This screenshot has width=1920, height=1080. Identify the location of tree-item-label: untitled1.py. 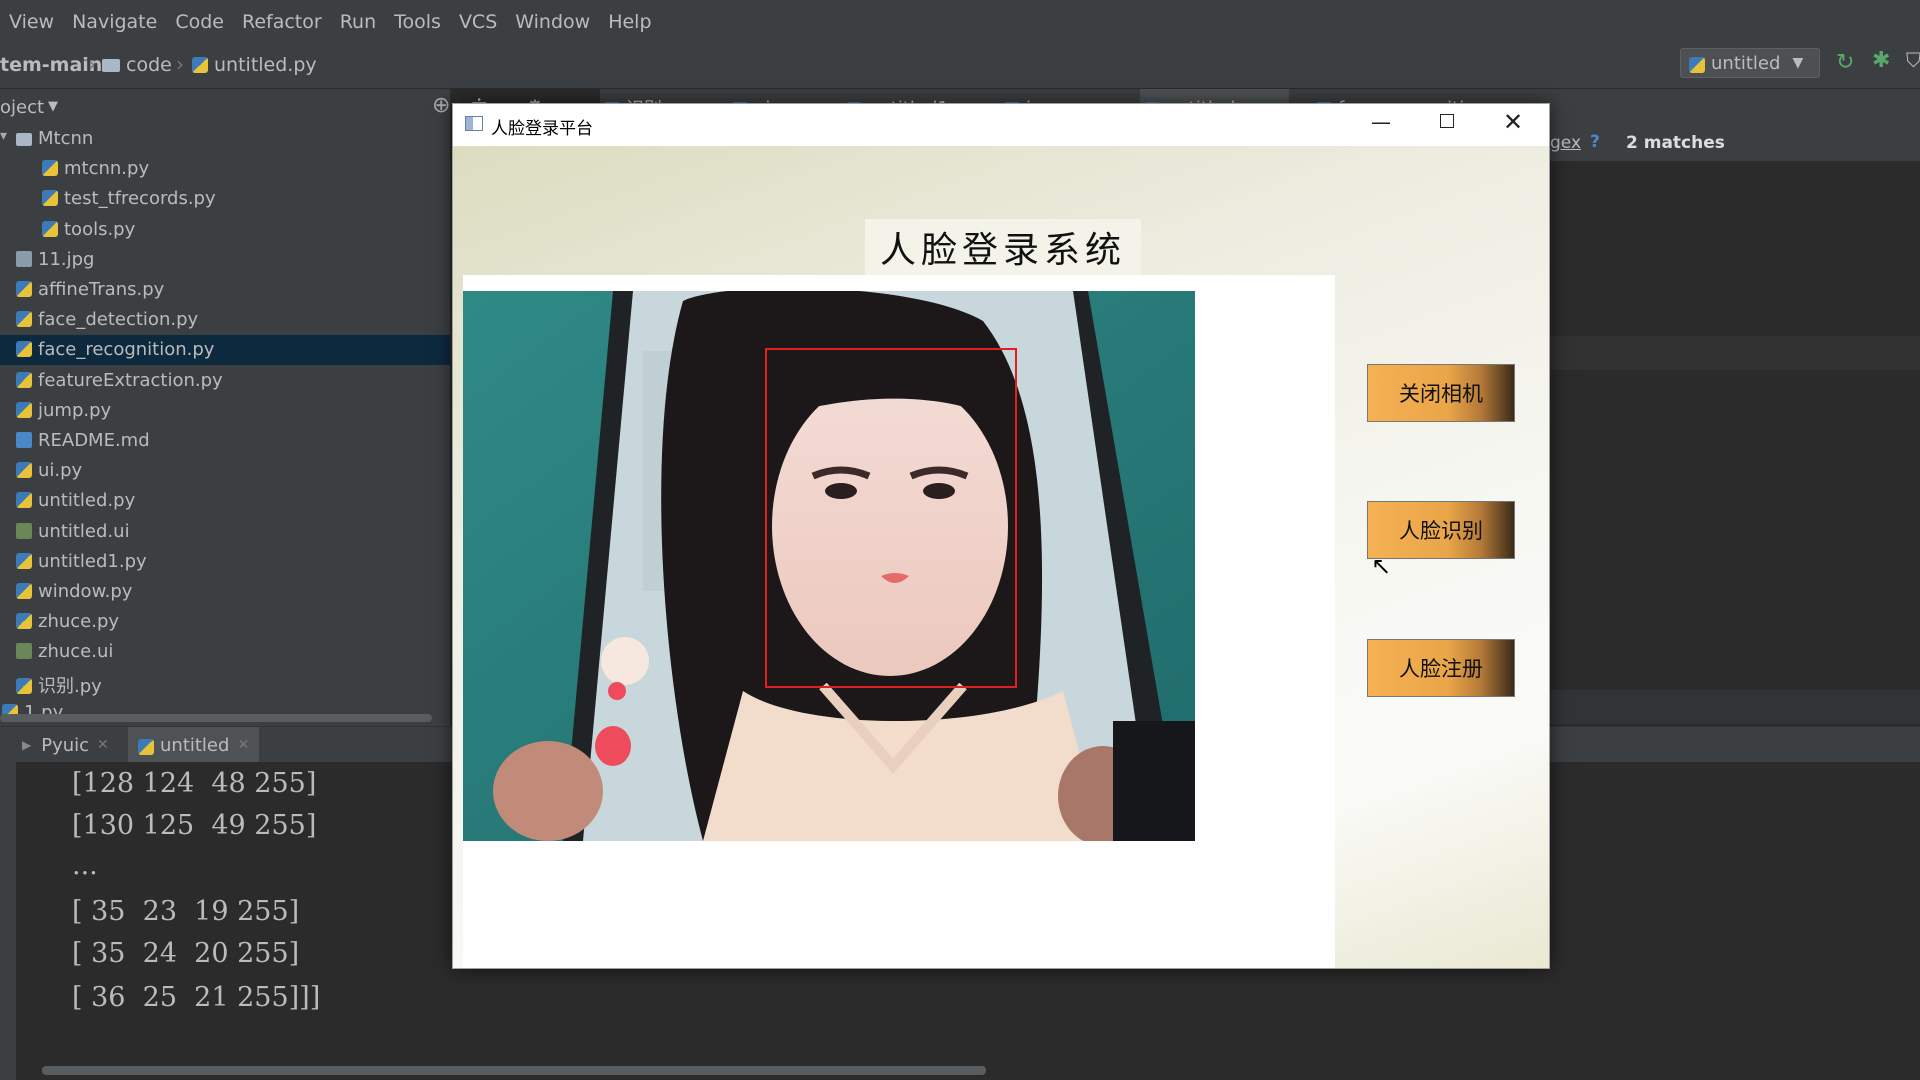
(92, 561).